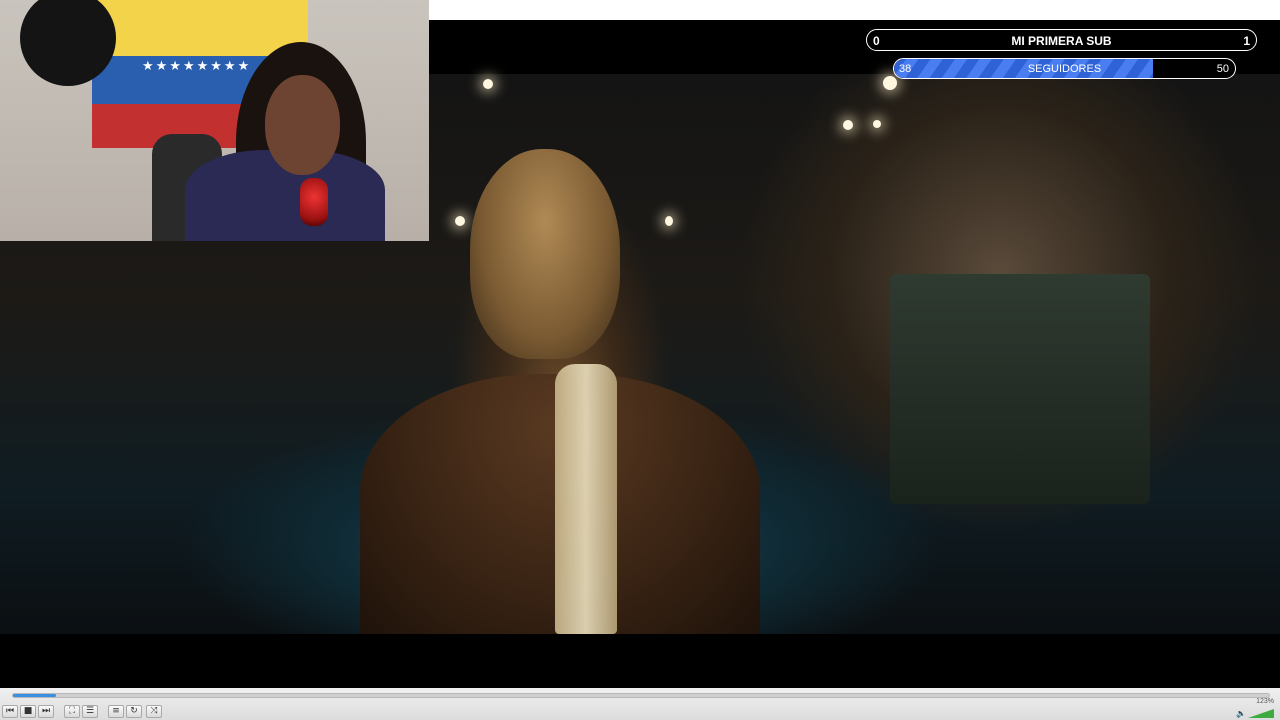 The height and width of the screenshot is (720, 1280). I want to click on followers-target: 50, so click(1222, 69).